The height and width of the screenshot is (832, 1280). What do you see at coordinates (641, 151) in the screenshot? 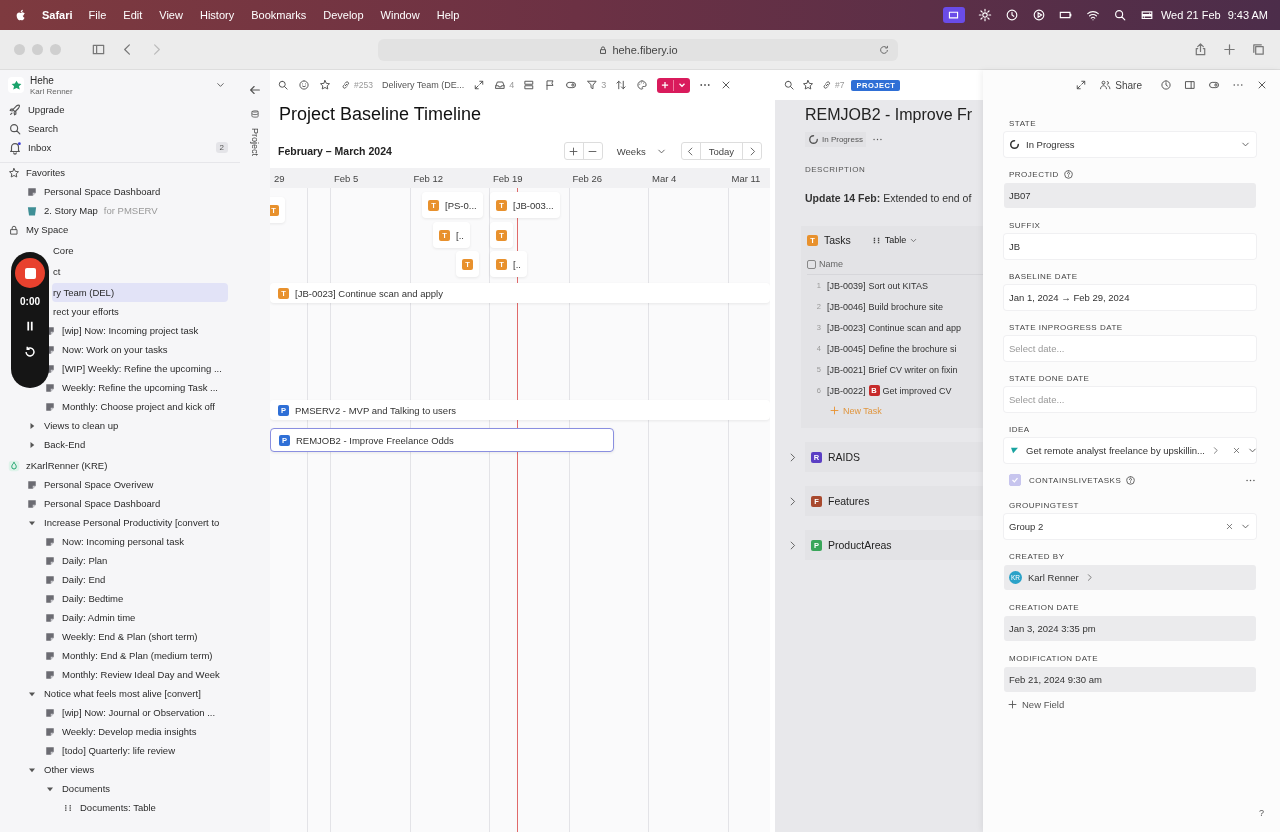
I see `scale-dropdown: Weeks` at bounding box center [641, 151].